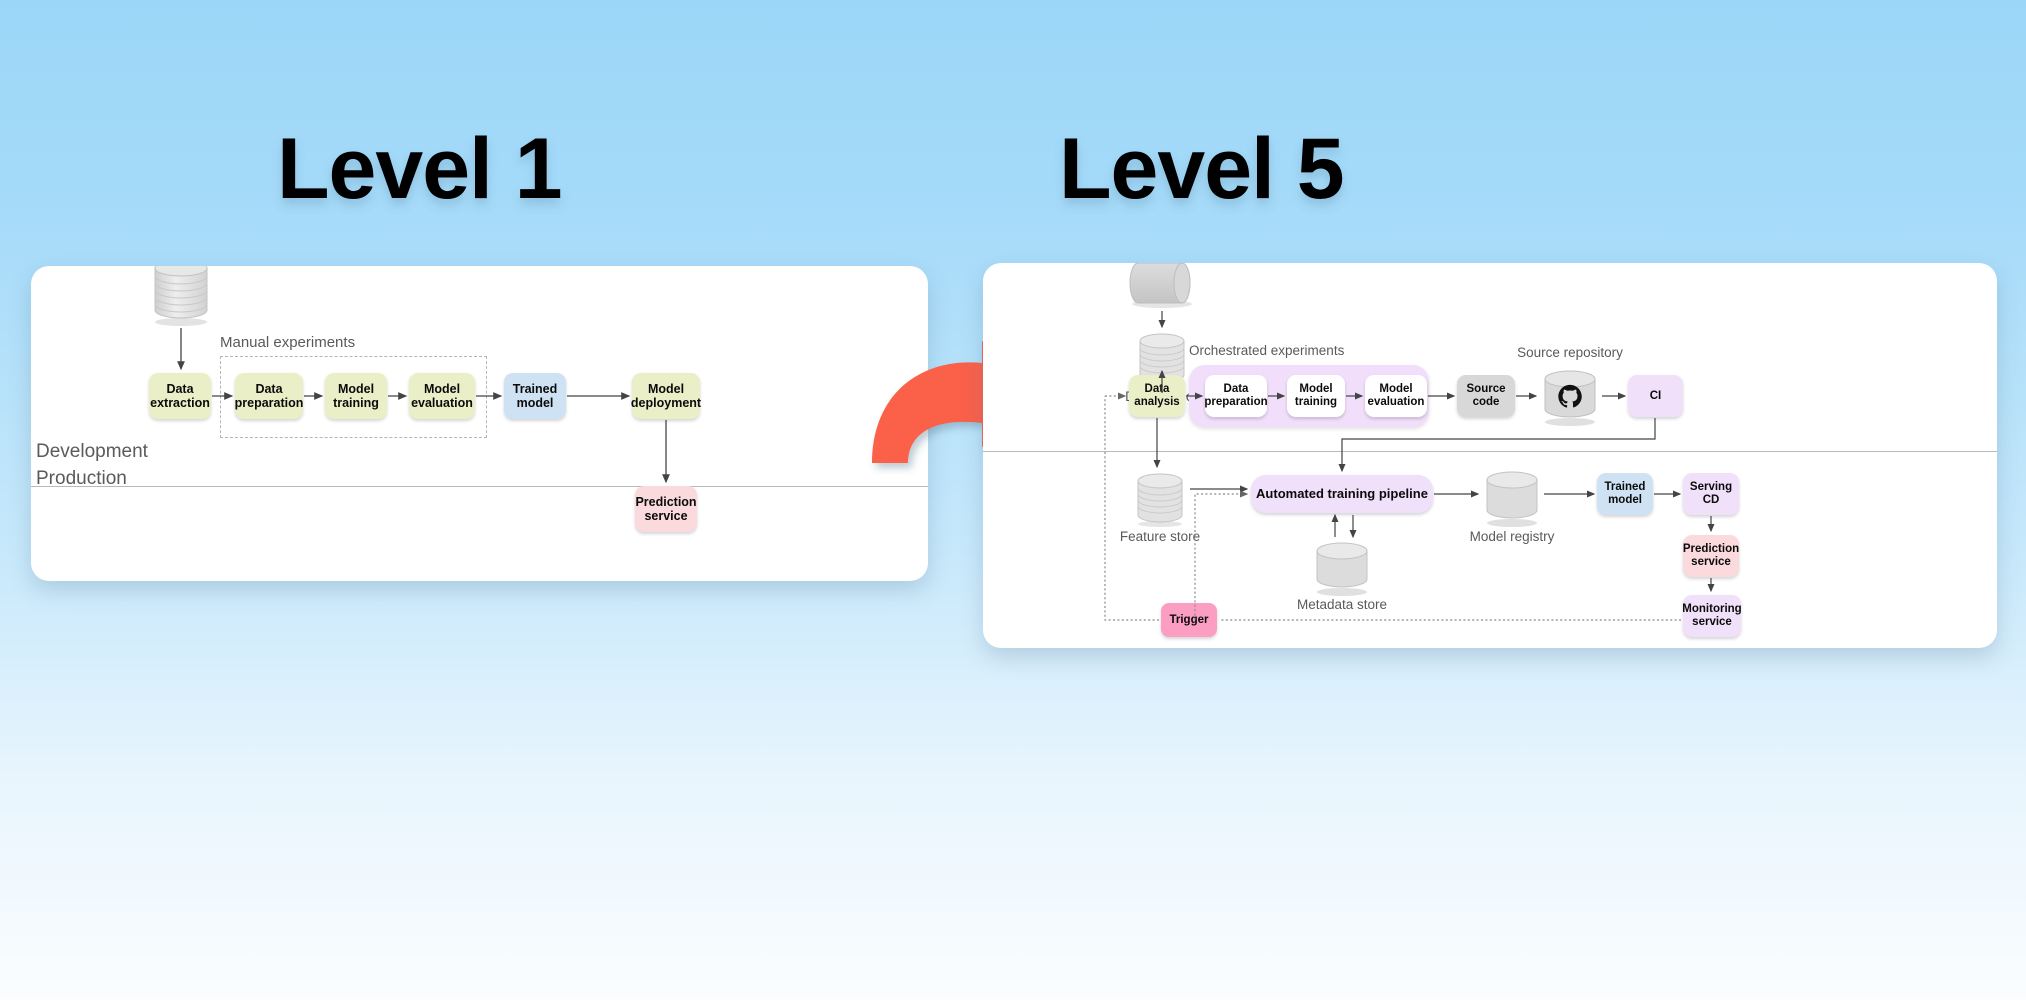 The width and height of the screenshot is (2026, 1000). What do you see at coordinates (1342, 568) in the screenshot?
I see `datastore-metadata-store` at bounding box center [1342, 568].